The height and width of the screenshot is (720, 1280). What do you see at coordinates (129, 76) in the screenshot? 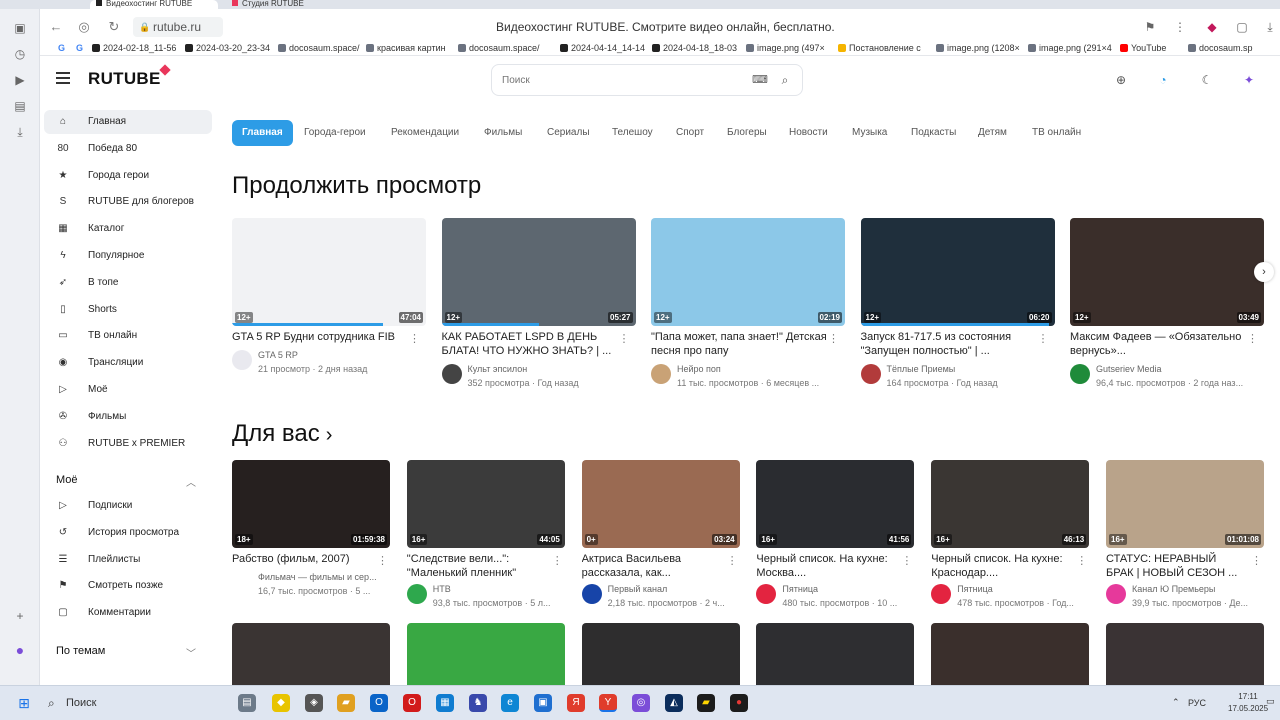
I see `rutube-logo: RUTUBE` at bounding box center [129, 76].